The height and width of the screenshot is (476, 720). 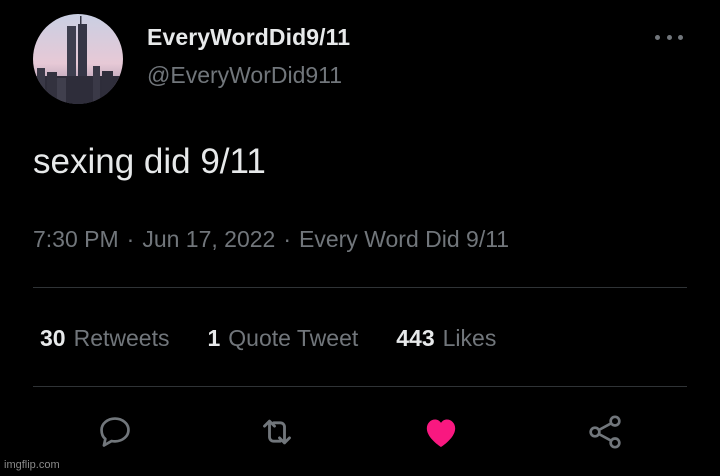 I want to click on stat-label: Quote Tweet, so click(x=293, y=338).